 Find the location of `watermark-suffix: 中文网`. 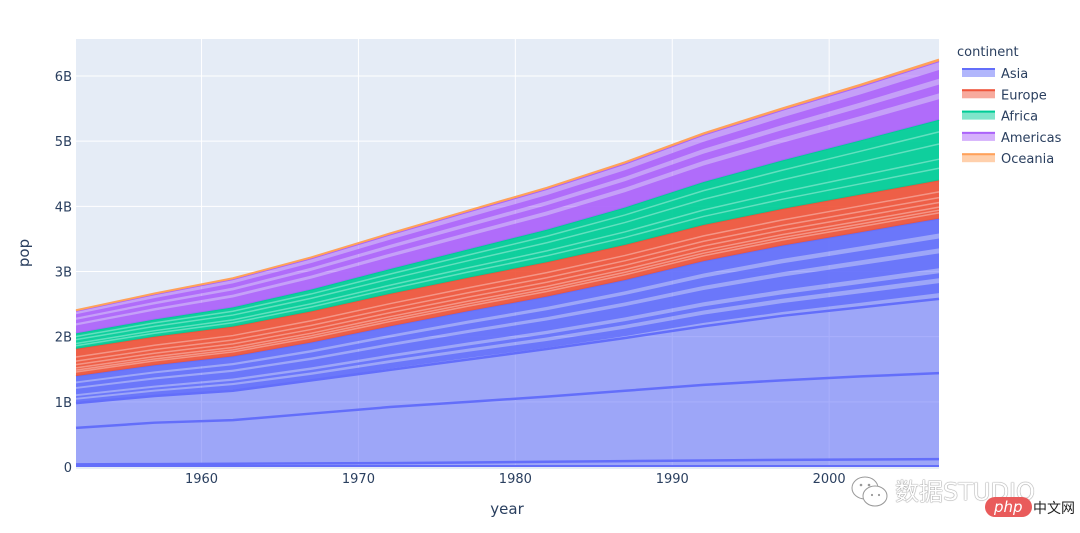

watermark-suffix: 中文网 is located at coordinates (1054, 509).